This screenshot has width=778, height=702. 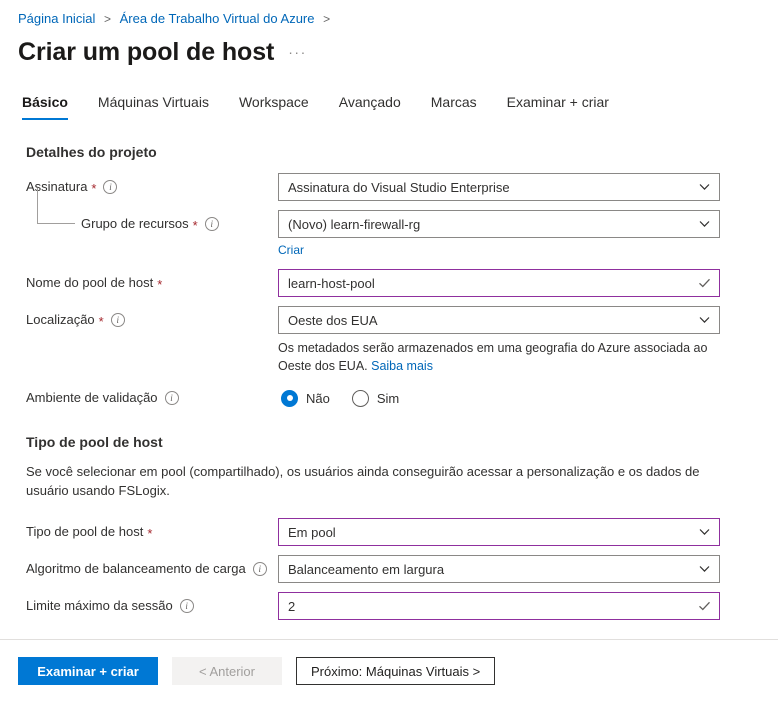 I want to click on control-validation-environment: Não Sim, so click(x=528, y=398).